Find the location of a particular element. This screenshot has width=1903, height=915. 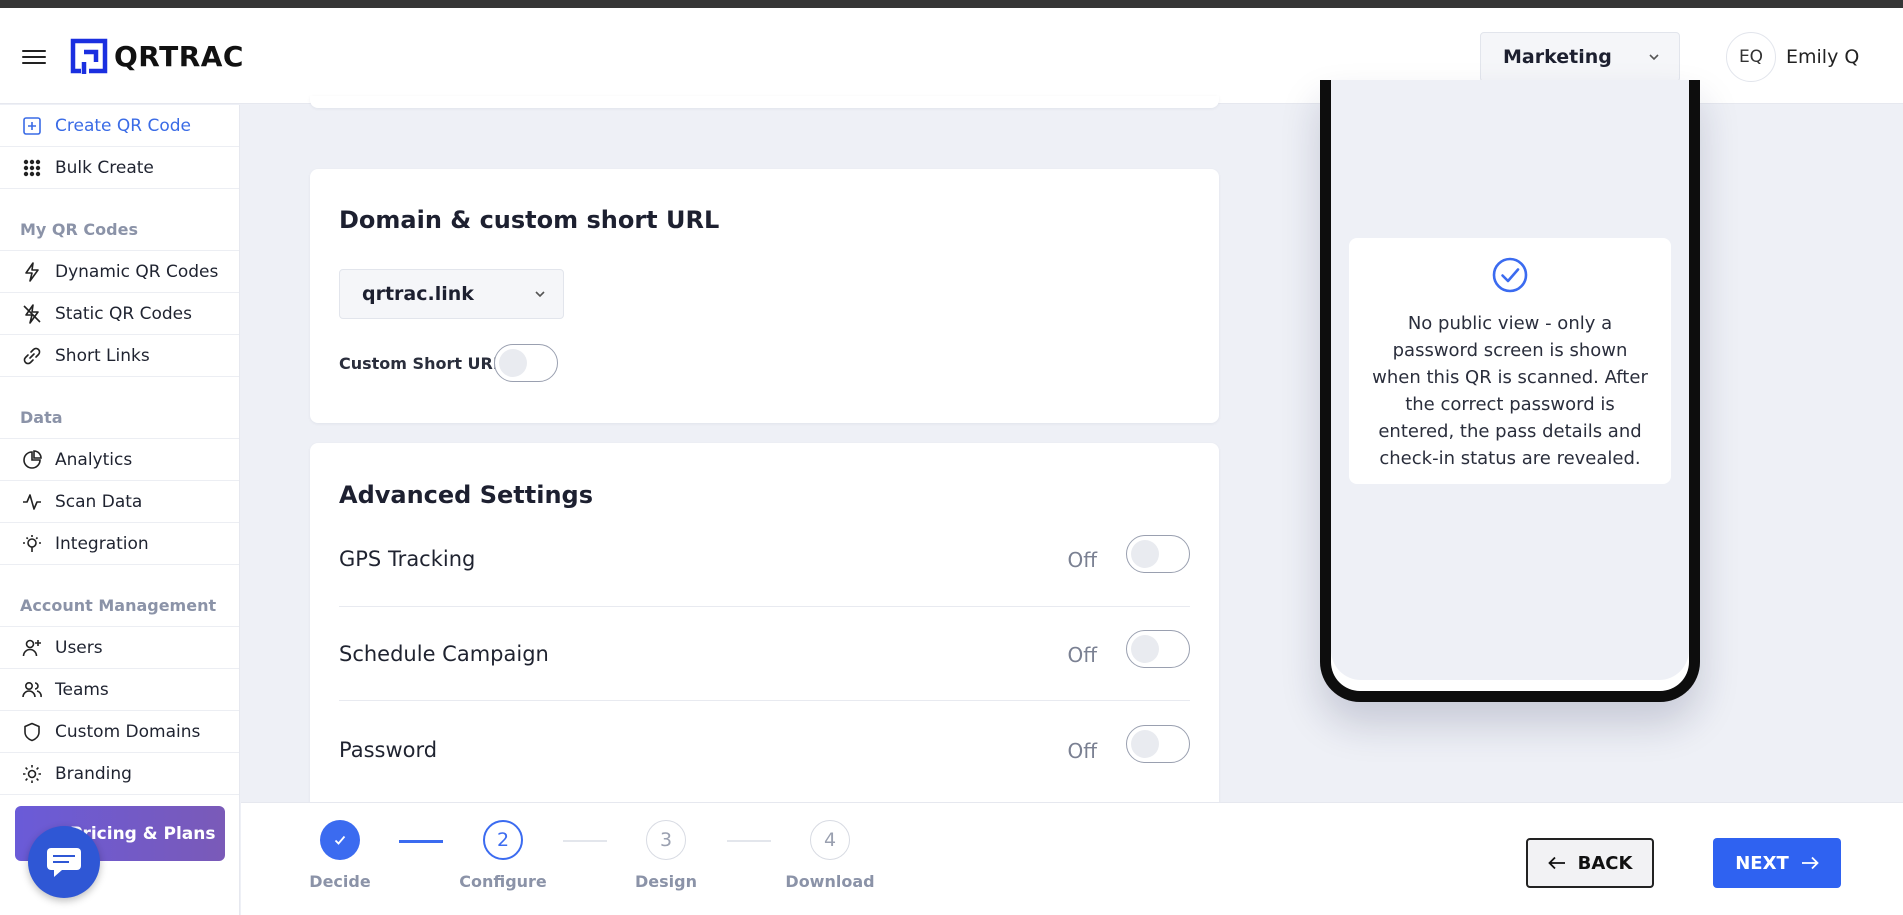

sidebar-item-short-links: Short Links is located at coordinates (119, 356).